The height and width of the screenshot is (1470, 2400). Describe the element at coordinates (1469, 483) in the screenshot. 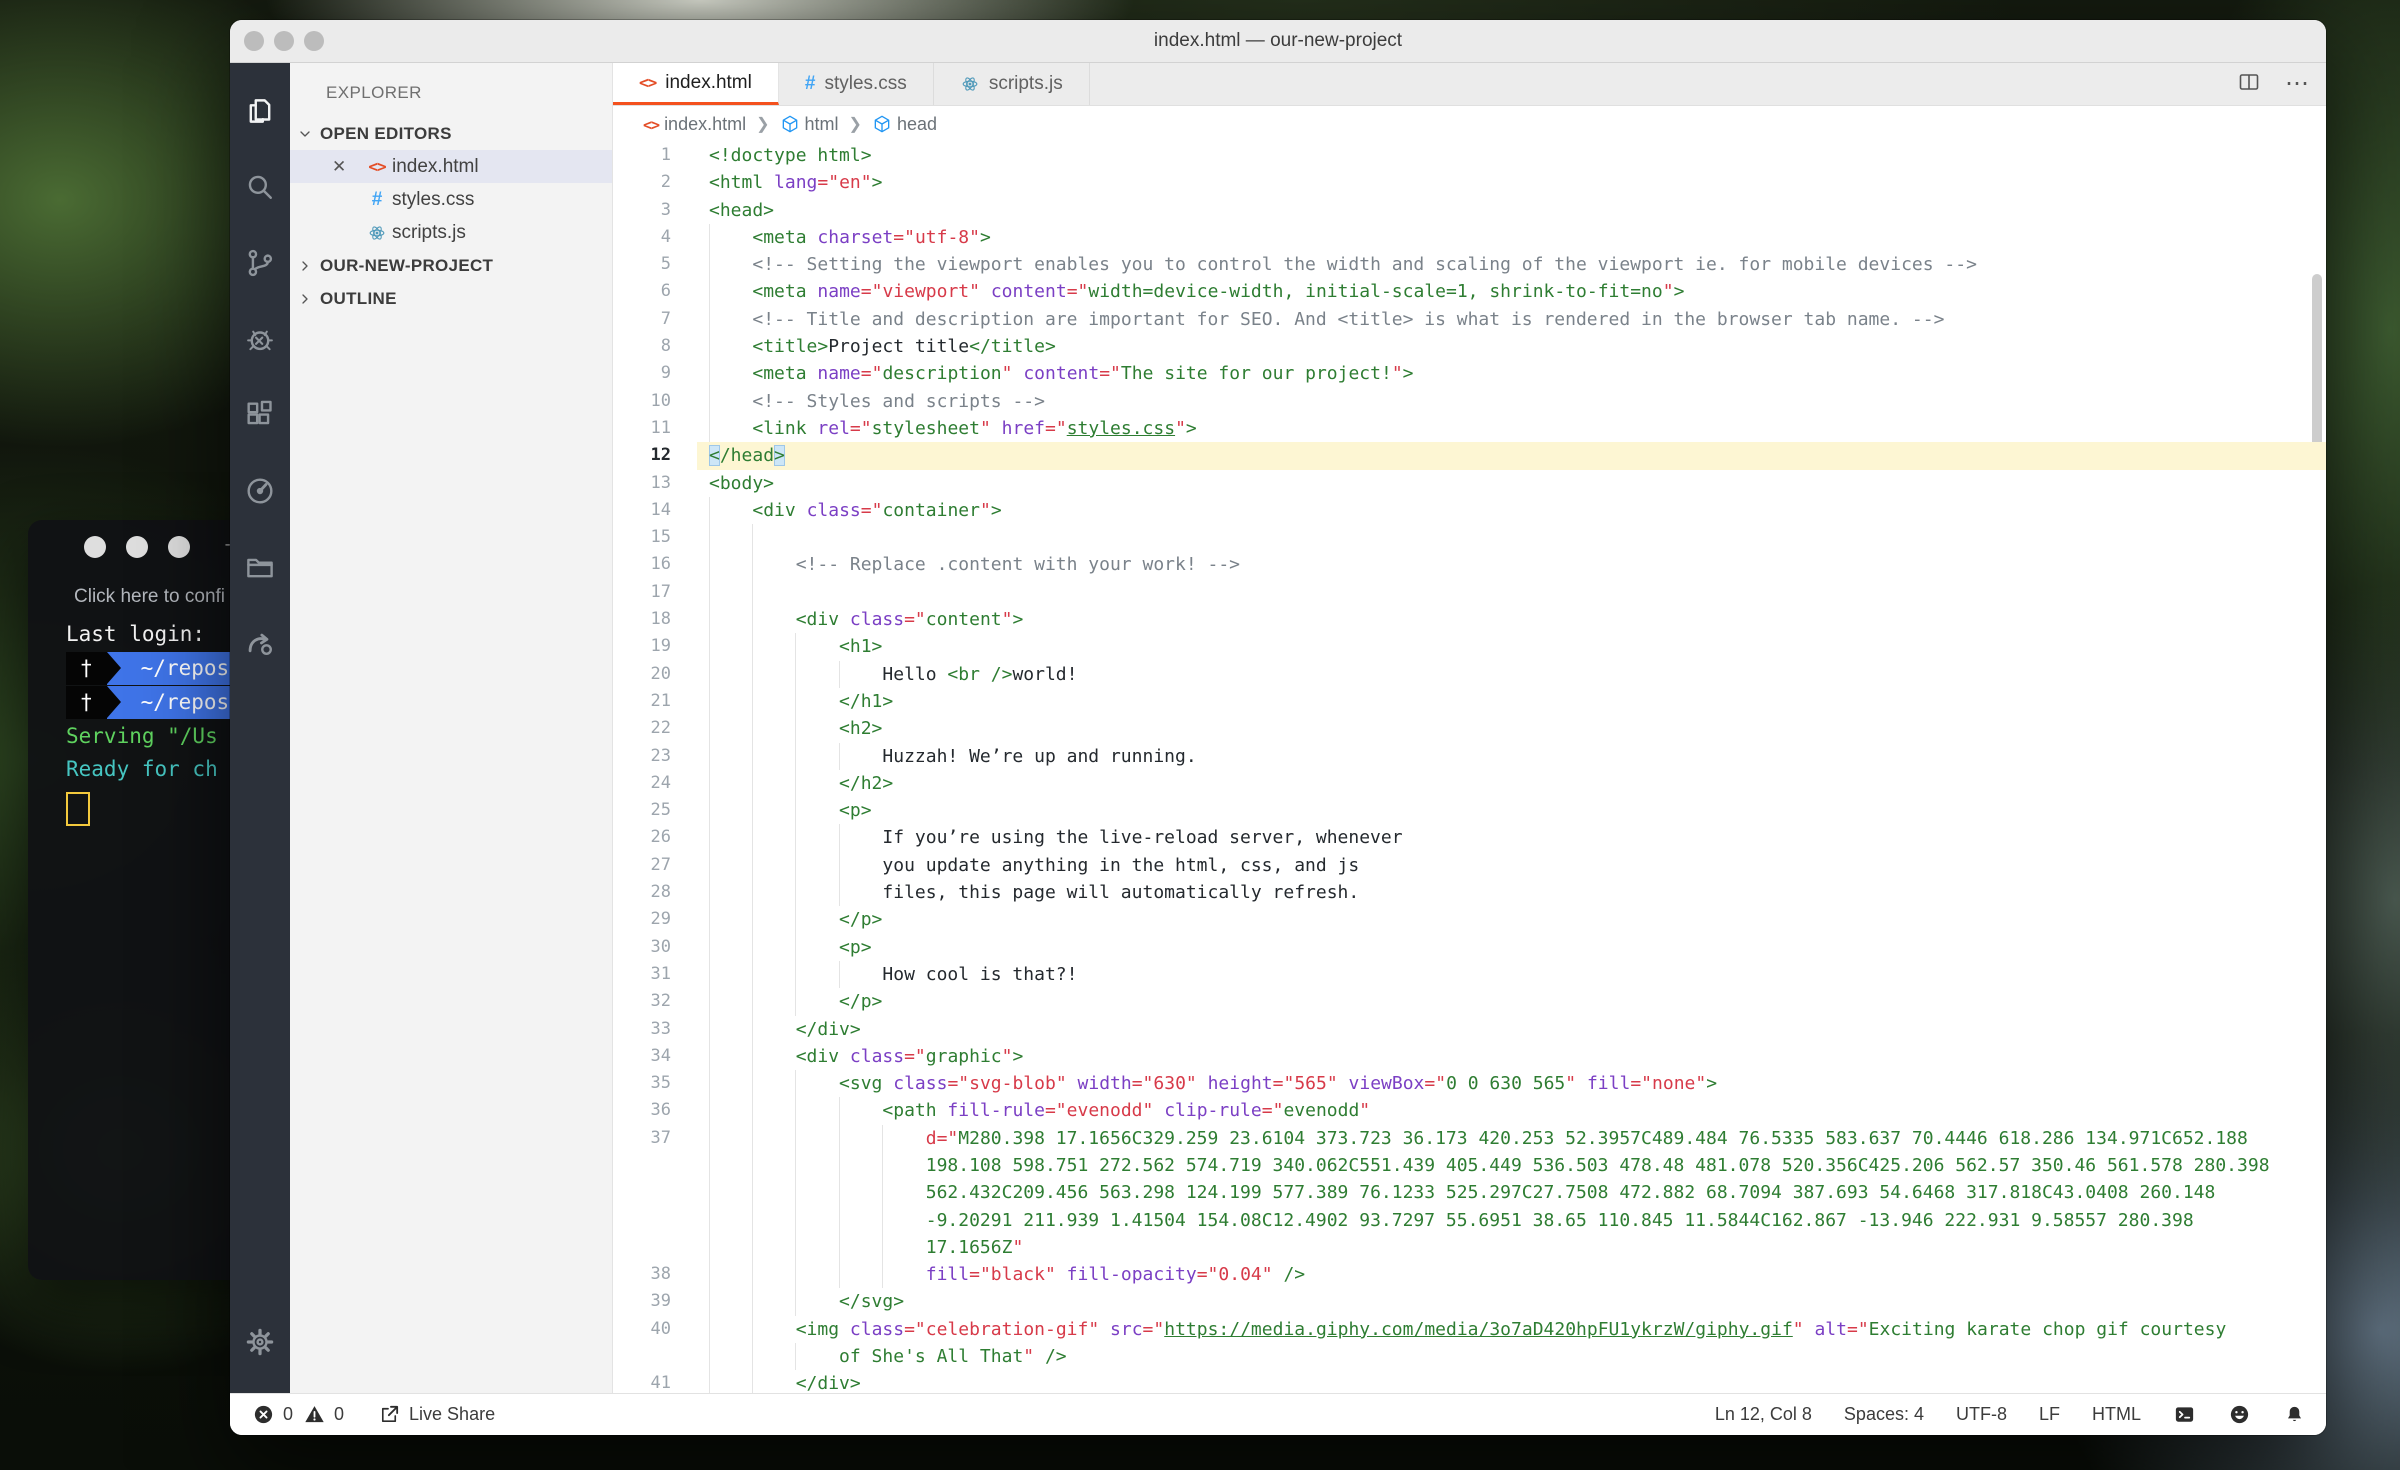

I see `code-line: 13 <body>` at that location.